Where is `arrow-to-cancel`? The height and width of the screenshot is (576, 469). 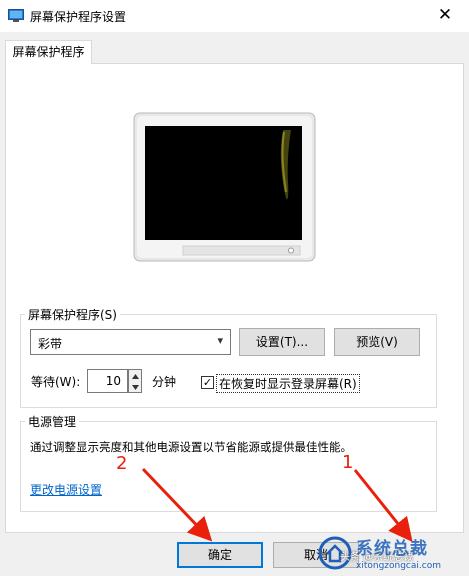
arrow-to-cancel is located at coordinates (383, 506).